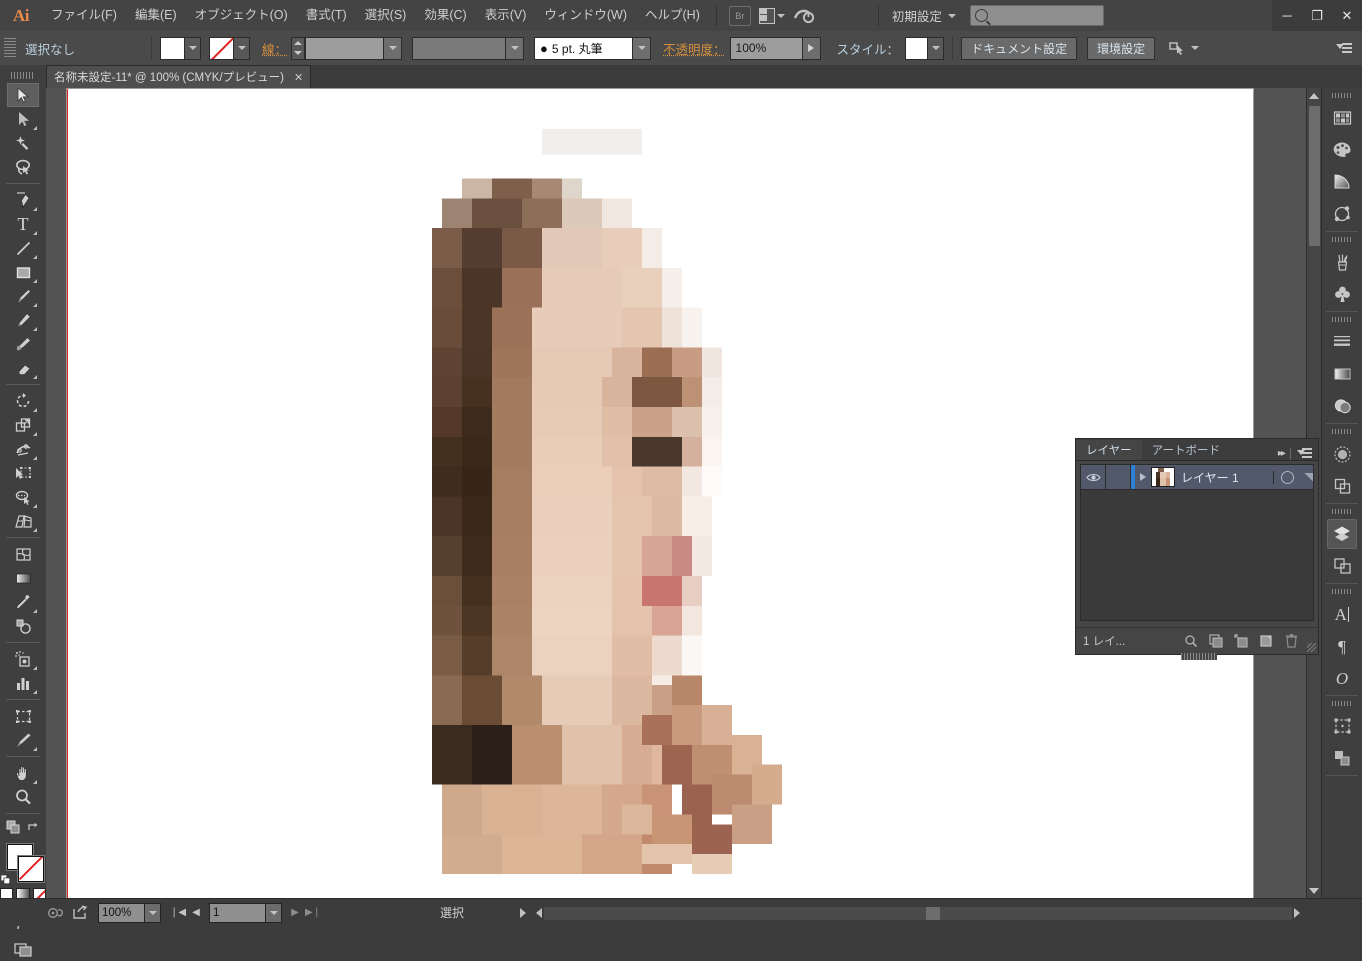 This screenshot has width=1362, height=961. I want to click on window-close-button: ✕, so click(1347, 15).